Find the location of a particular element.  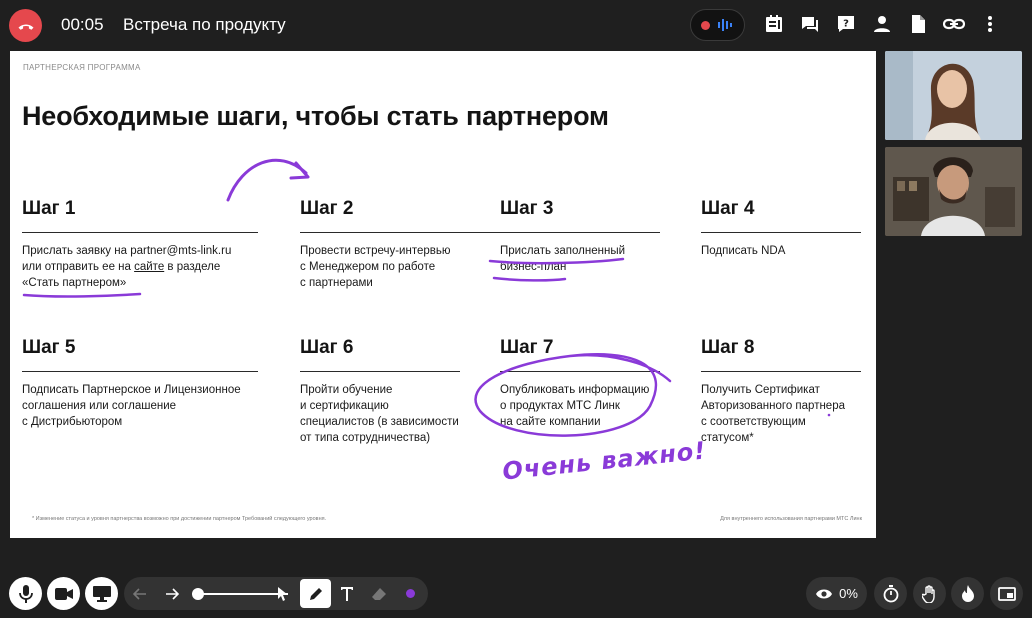

step-heading: Шаг 6 is located at coordinates (380, 354).